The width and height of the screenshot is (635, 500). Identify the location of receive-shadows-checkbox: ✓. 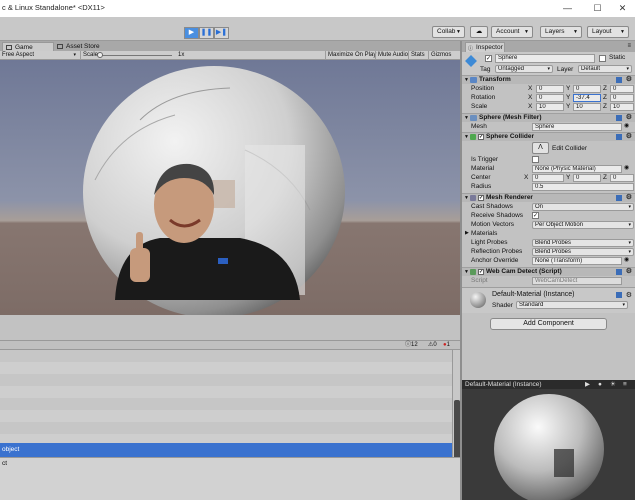
(535, 215).